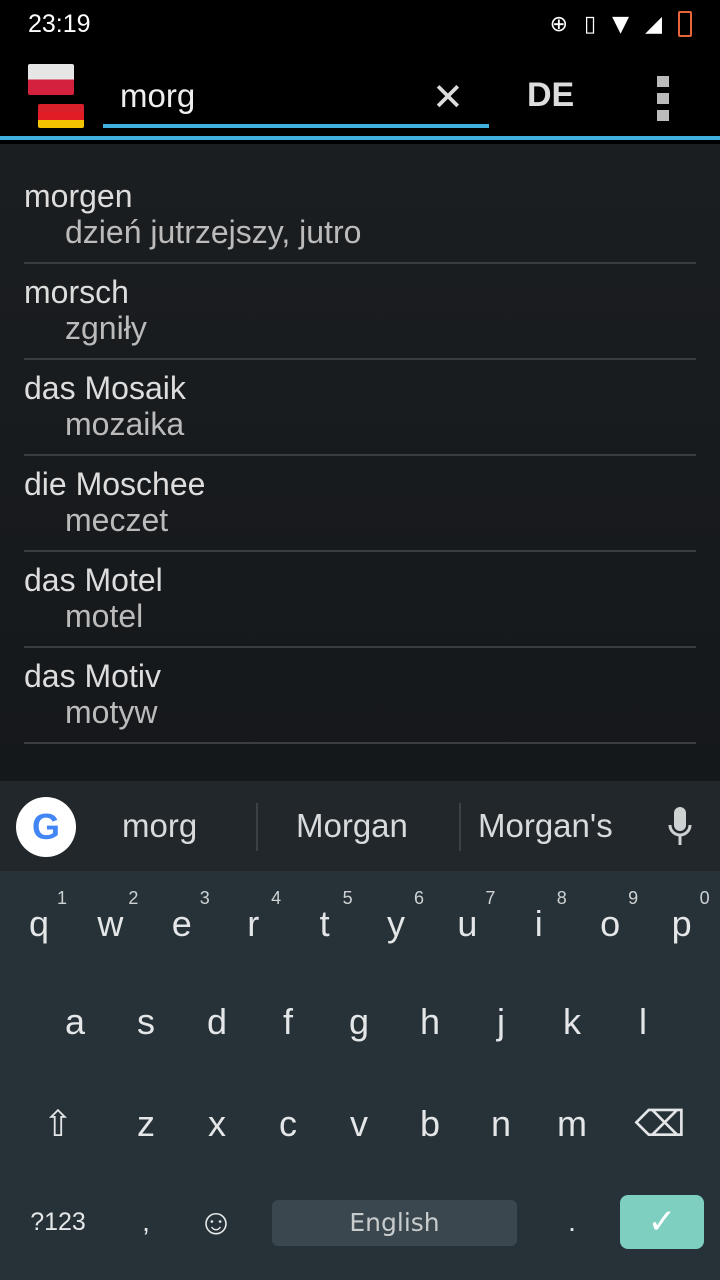 Image resolution: width=720 pixels, height=1280 pixels. I want to click on key-label: a, so click(75, 1021).